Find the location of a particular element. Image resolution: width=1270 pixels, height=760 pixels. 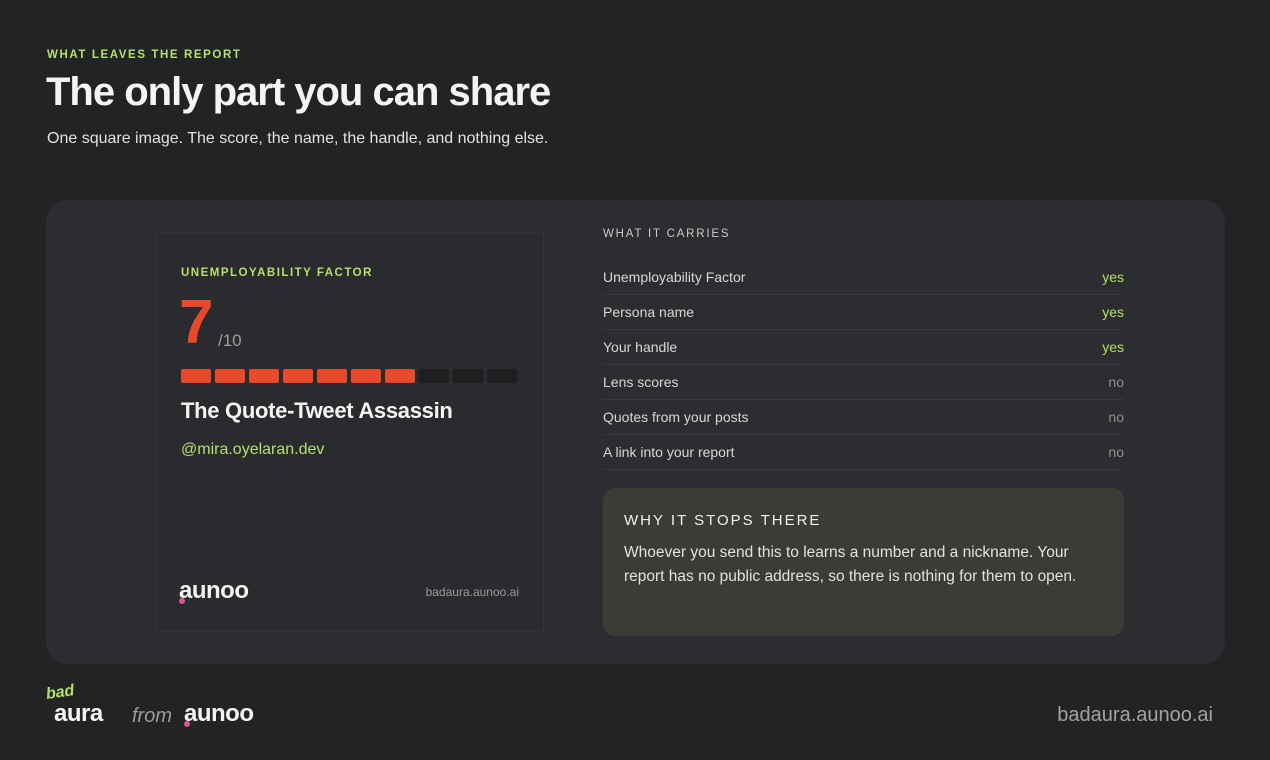

carries-row: A link into your report no is located at coordinates (863, 452).